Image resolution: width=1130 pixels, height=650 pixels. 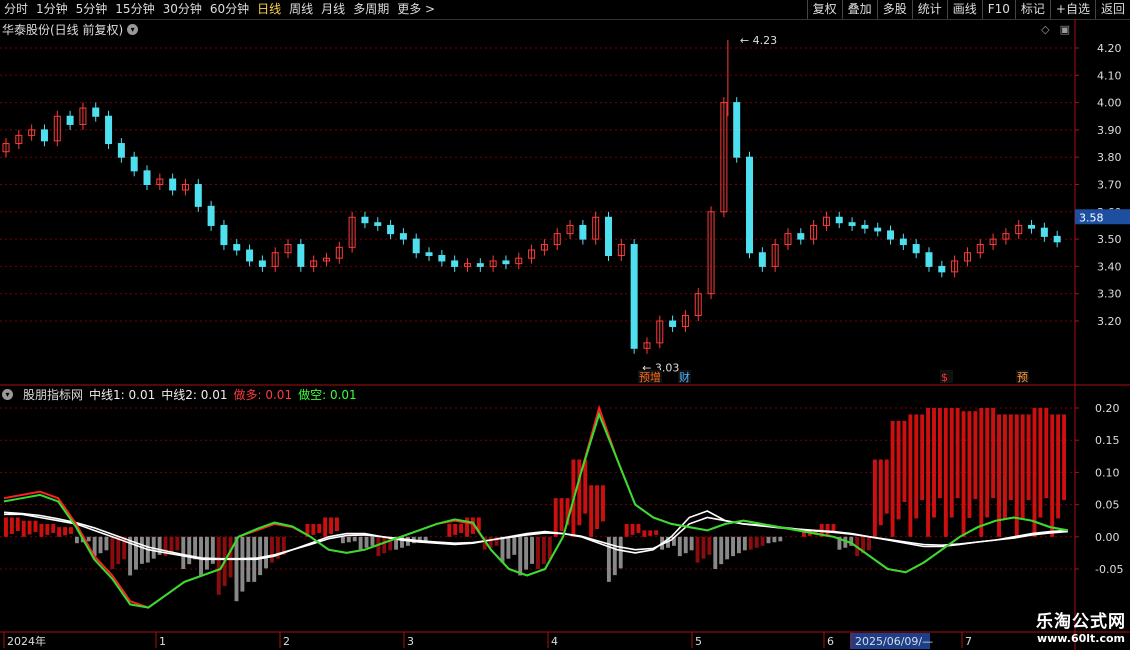 What do you see at coordinates (1072, 9) in the screenshot?
I see `toolbar-button-7: +自选` at bounding box center [1072, 9].